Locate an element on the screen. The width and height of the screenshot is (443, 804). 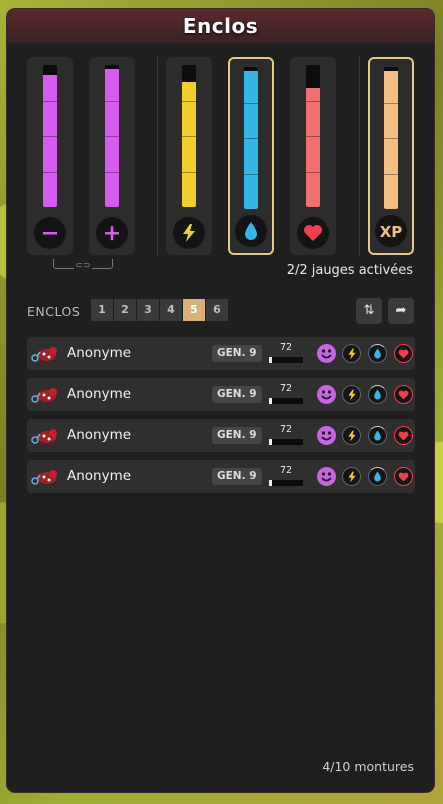
mount-count: 4/10 montures is located at coordinates (368, 766).